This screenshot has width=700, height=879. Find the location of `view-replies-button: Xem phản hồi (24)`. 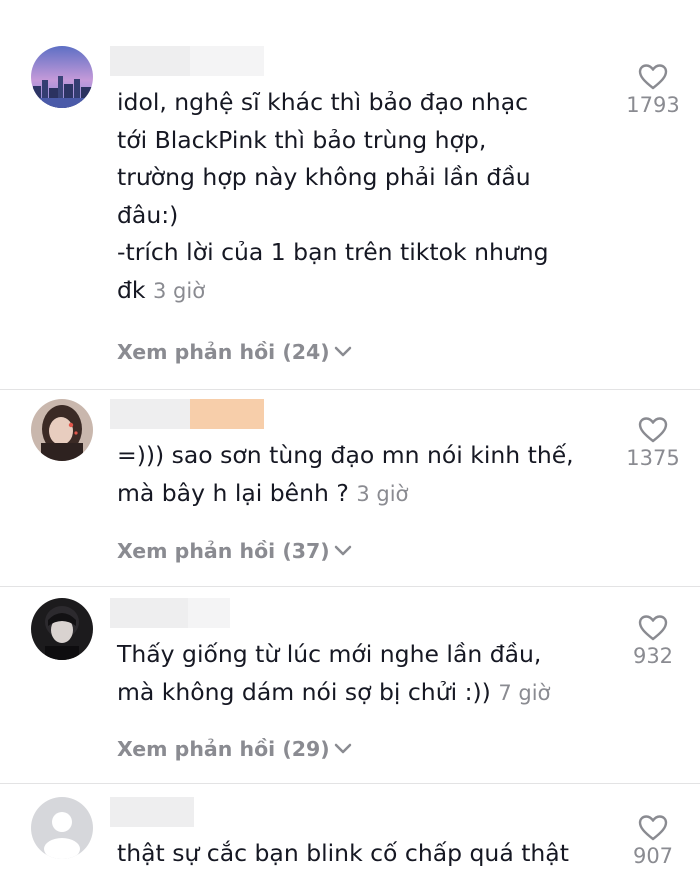

view-replies-button: Xem phản hồi (24) is located at coordinates (235, 352).